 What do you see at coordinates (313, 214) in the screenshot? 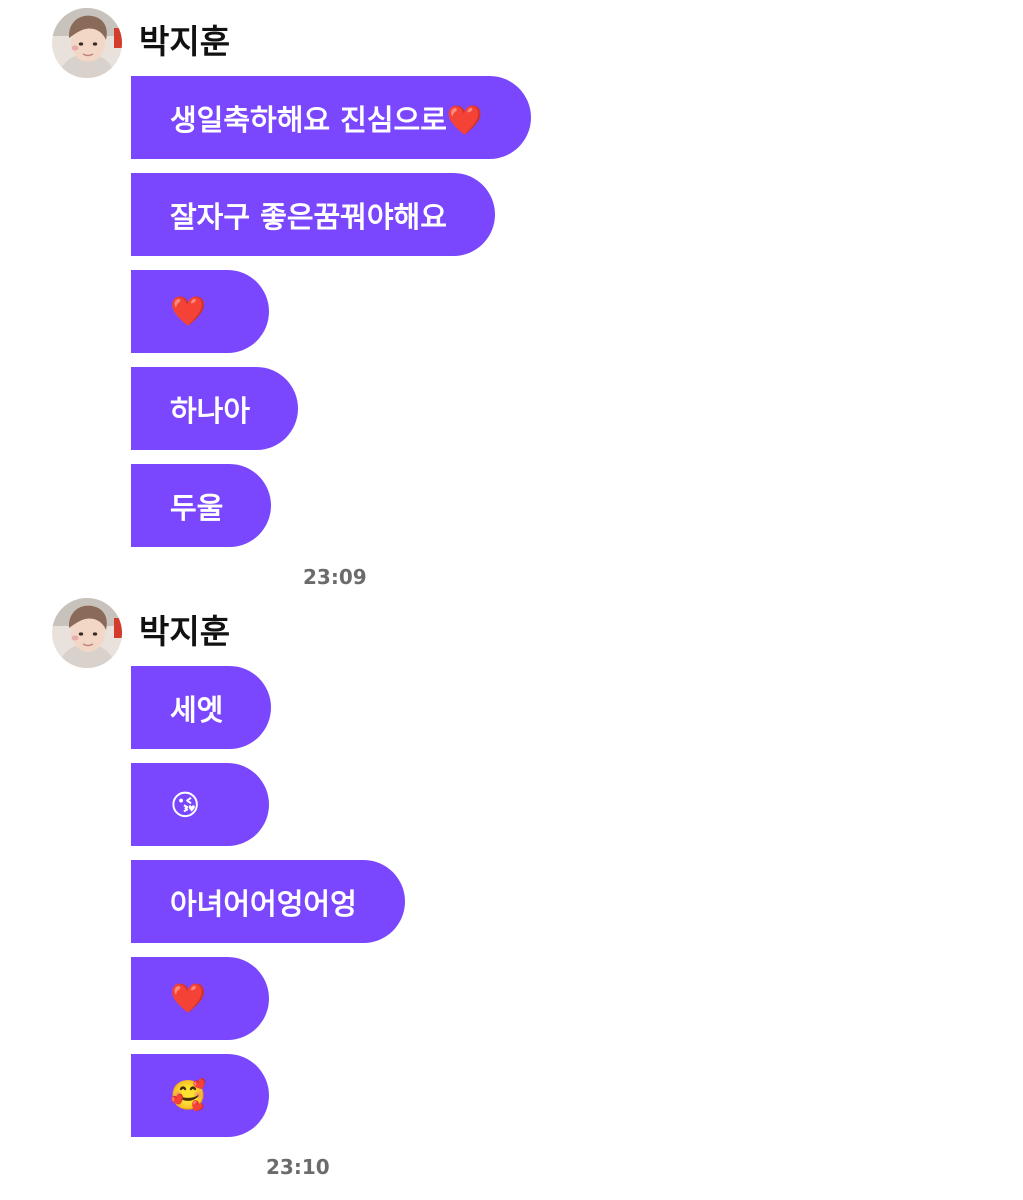
I see `message-bubble: 잘자구 좋은꿈꿔야해요` at bounding box center [313, 214].